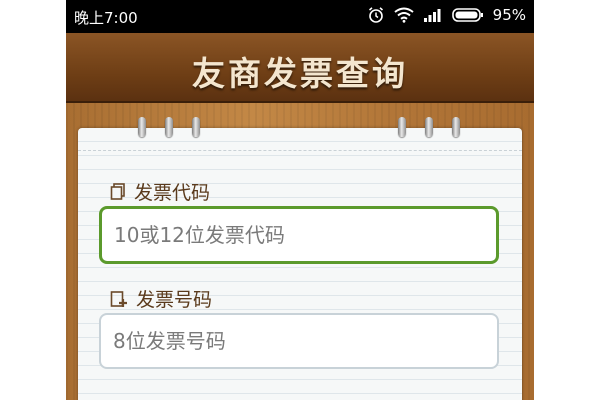 This screenshot has height=400, width=600. Describe the element at coordinates (376, 15) in the screenshot. I see `alarm-icon` at that location.